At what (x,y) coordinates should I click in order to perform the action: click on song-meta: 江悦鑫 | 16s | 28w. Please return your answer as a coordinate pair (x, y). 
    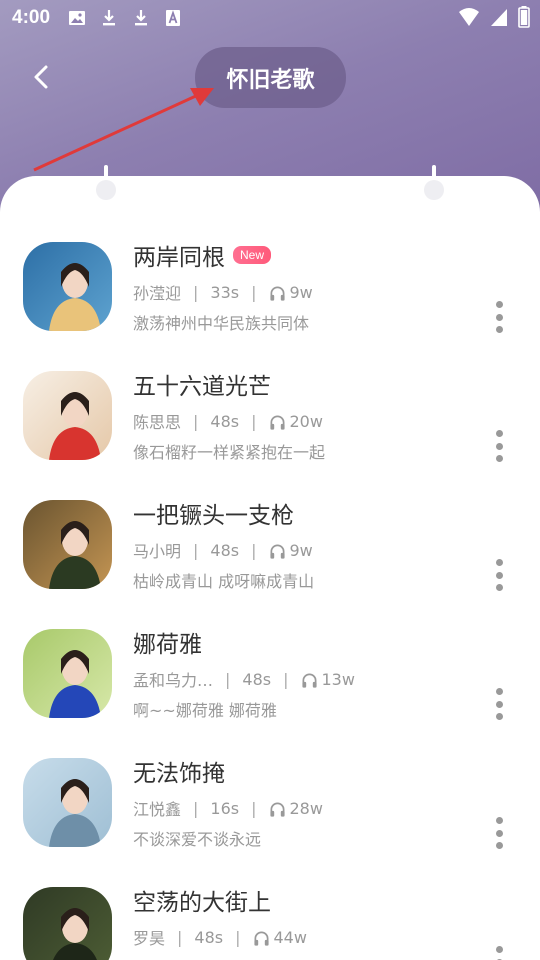
    Looking at the image, I should click on (228, 808).